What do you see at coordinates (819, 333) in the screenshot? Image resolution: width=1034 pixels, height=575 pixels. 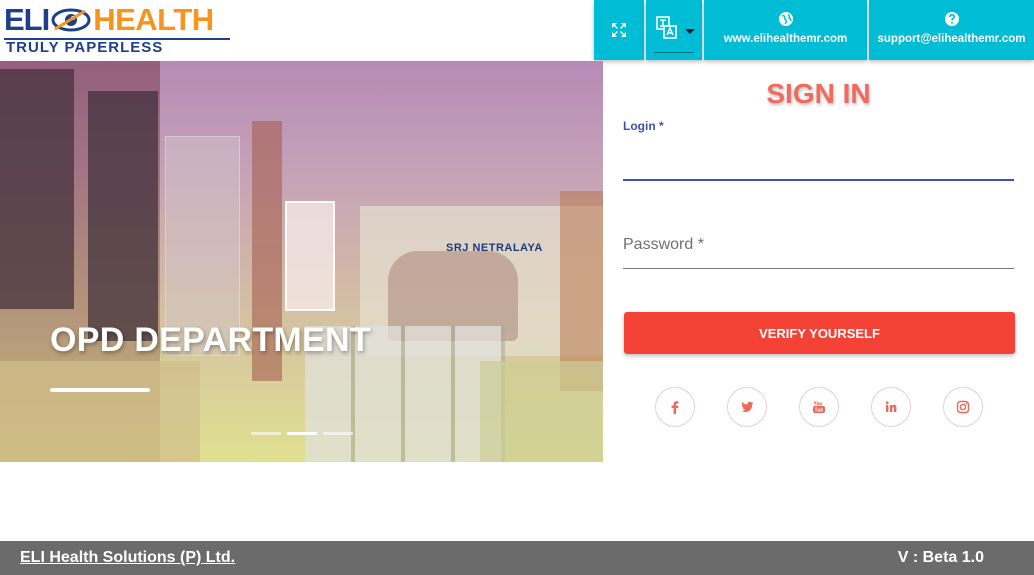 I see `verify-yourself-button: VERIFY YOURSELF` at bounding box center [819, 333].